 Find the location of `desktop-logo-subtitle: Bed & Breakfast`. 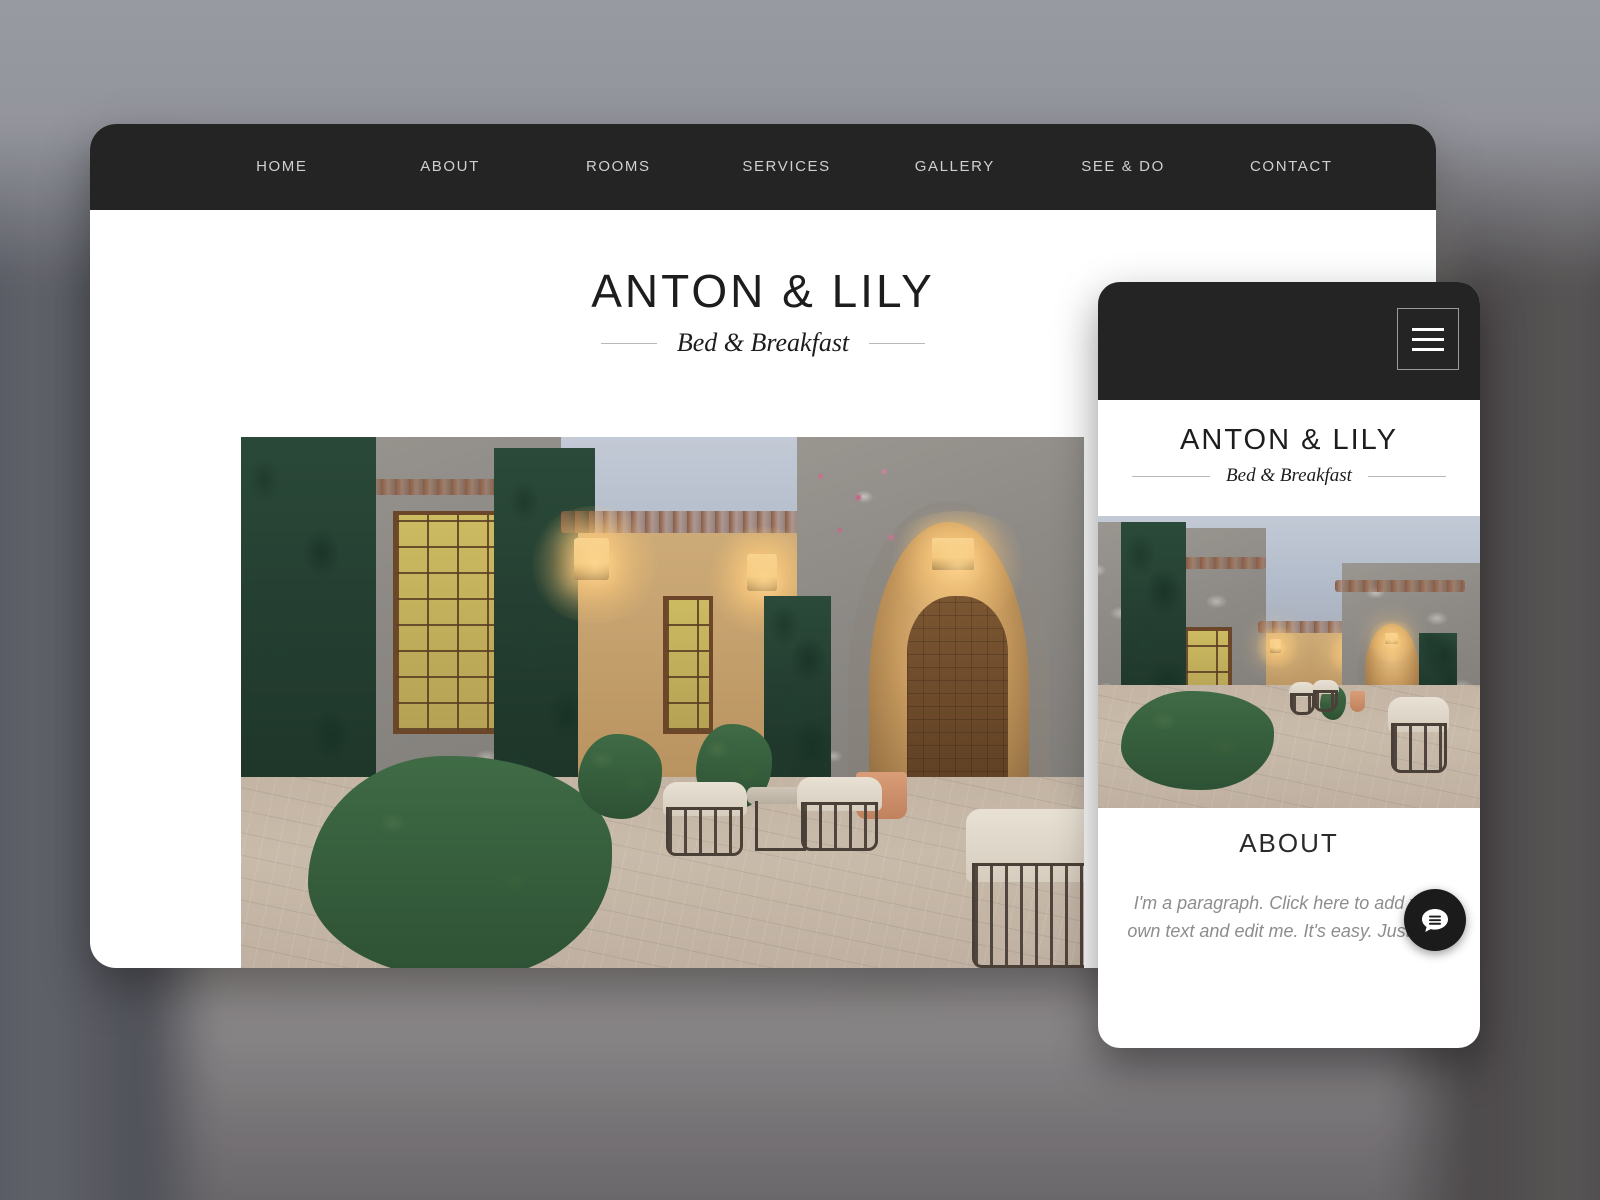

desktop-logo-subtitle: Bed & Breakfast is located at coordinates (763, 342).